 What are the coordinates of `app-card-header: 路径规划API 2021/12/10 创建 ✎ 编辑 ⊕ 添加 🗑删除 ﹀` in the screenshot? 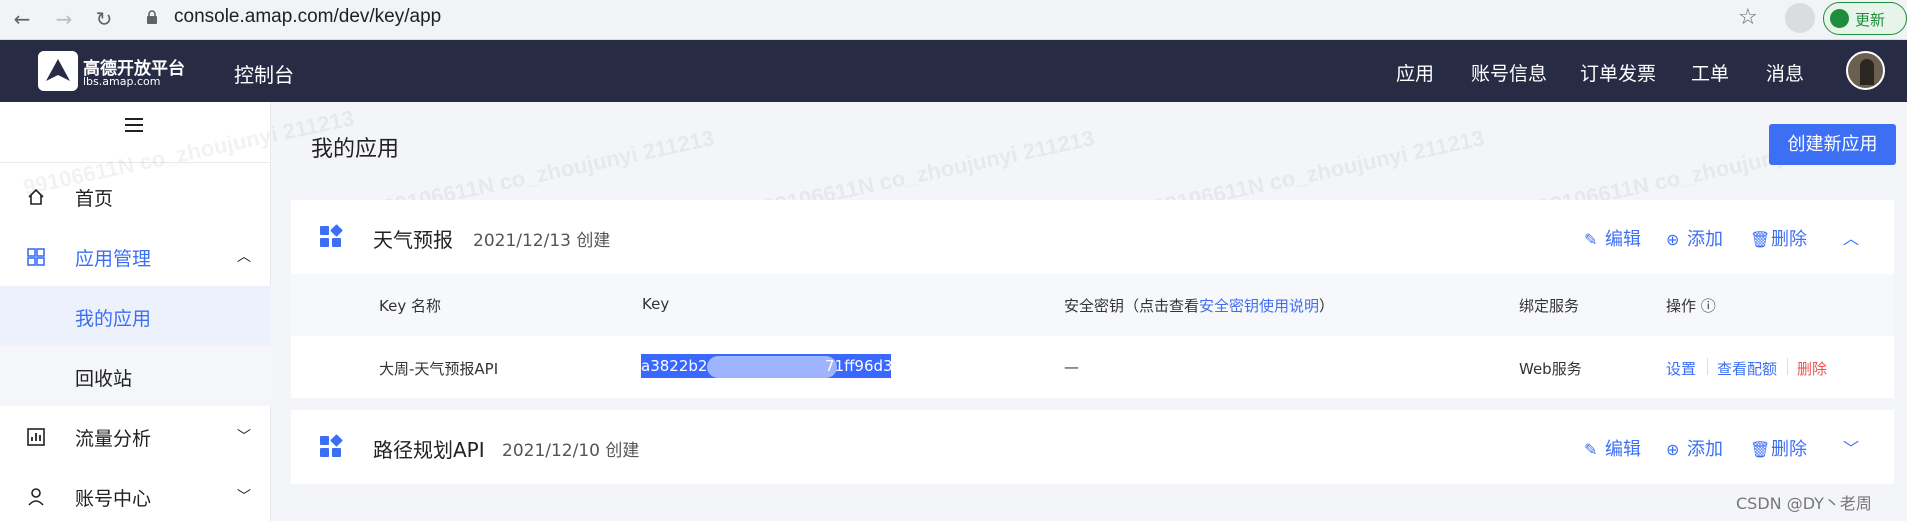 It's located at (1092, 447).